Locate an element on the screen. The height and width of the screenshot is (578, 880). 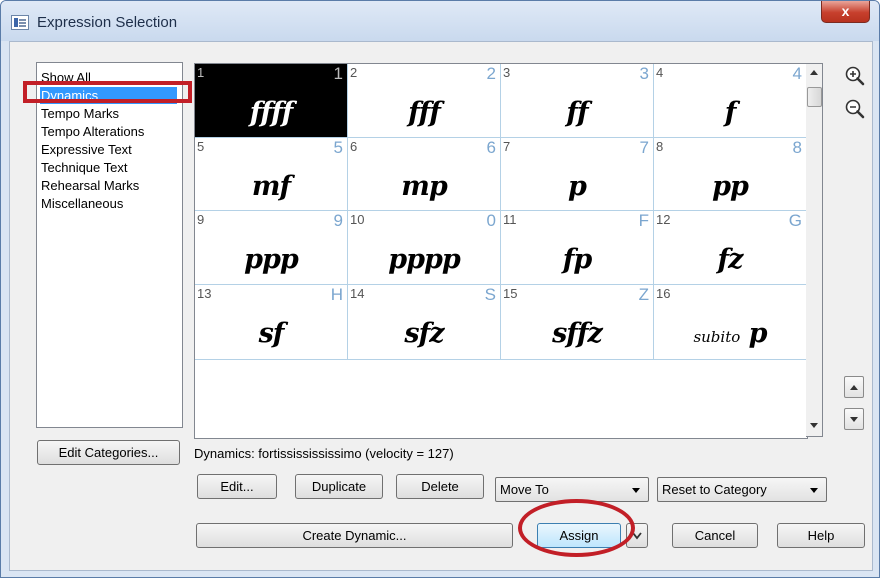
expression-shortcut-key: 8 is located at coordinates (797, 147).